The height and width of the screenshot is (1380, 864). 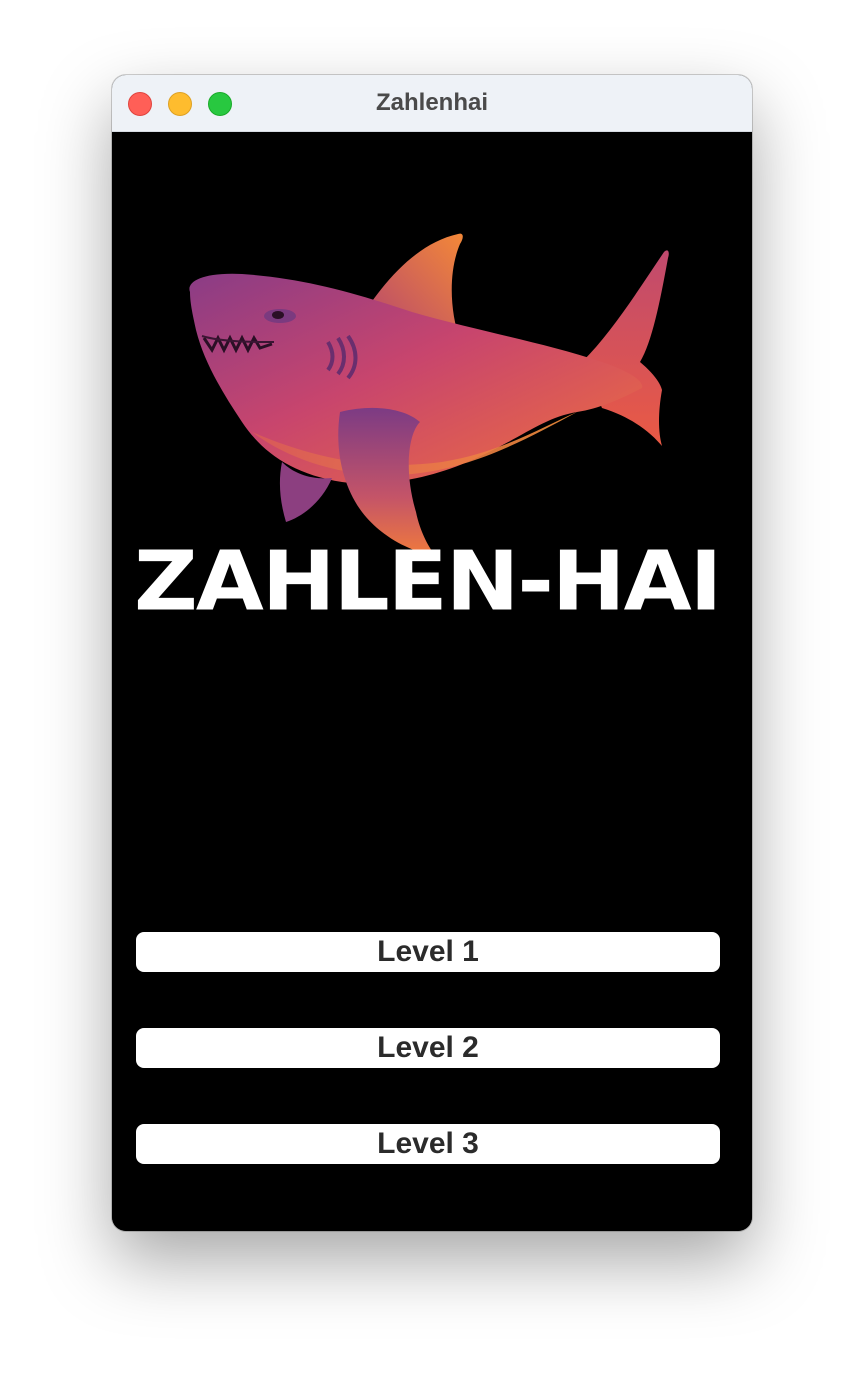 I want to click on window-title: Zahlenhai, so click(x=432, y=102).